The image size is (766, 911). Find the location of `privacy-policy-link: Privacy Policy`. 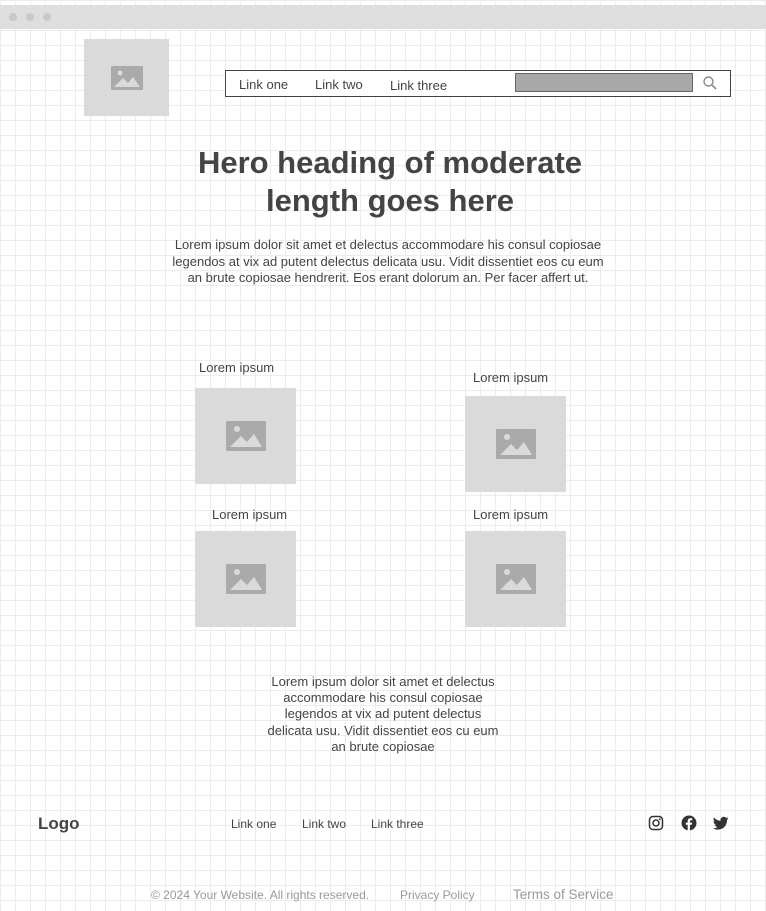

privacy-policy-link: Privacy Policy is located at coordinates (437, 895).